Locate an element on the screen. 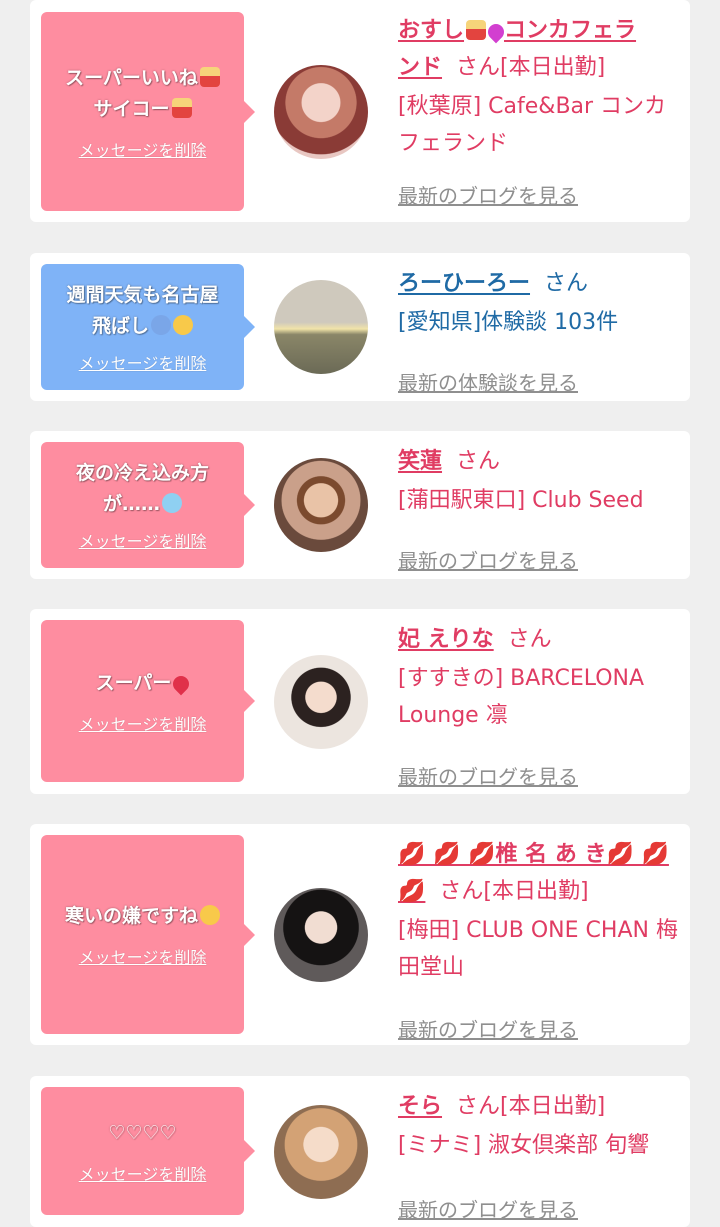 The image size is (720, 1227). profile-info: ろーひーろー さん [愛知県]体験談 103件 最新の体験談を見る is located at coordinates (540, 330).